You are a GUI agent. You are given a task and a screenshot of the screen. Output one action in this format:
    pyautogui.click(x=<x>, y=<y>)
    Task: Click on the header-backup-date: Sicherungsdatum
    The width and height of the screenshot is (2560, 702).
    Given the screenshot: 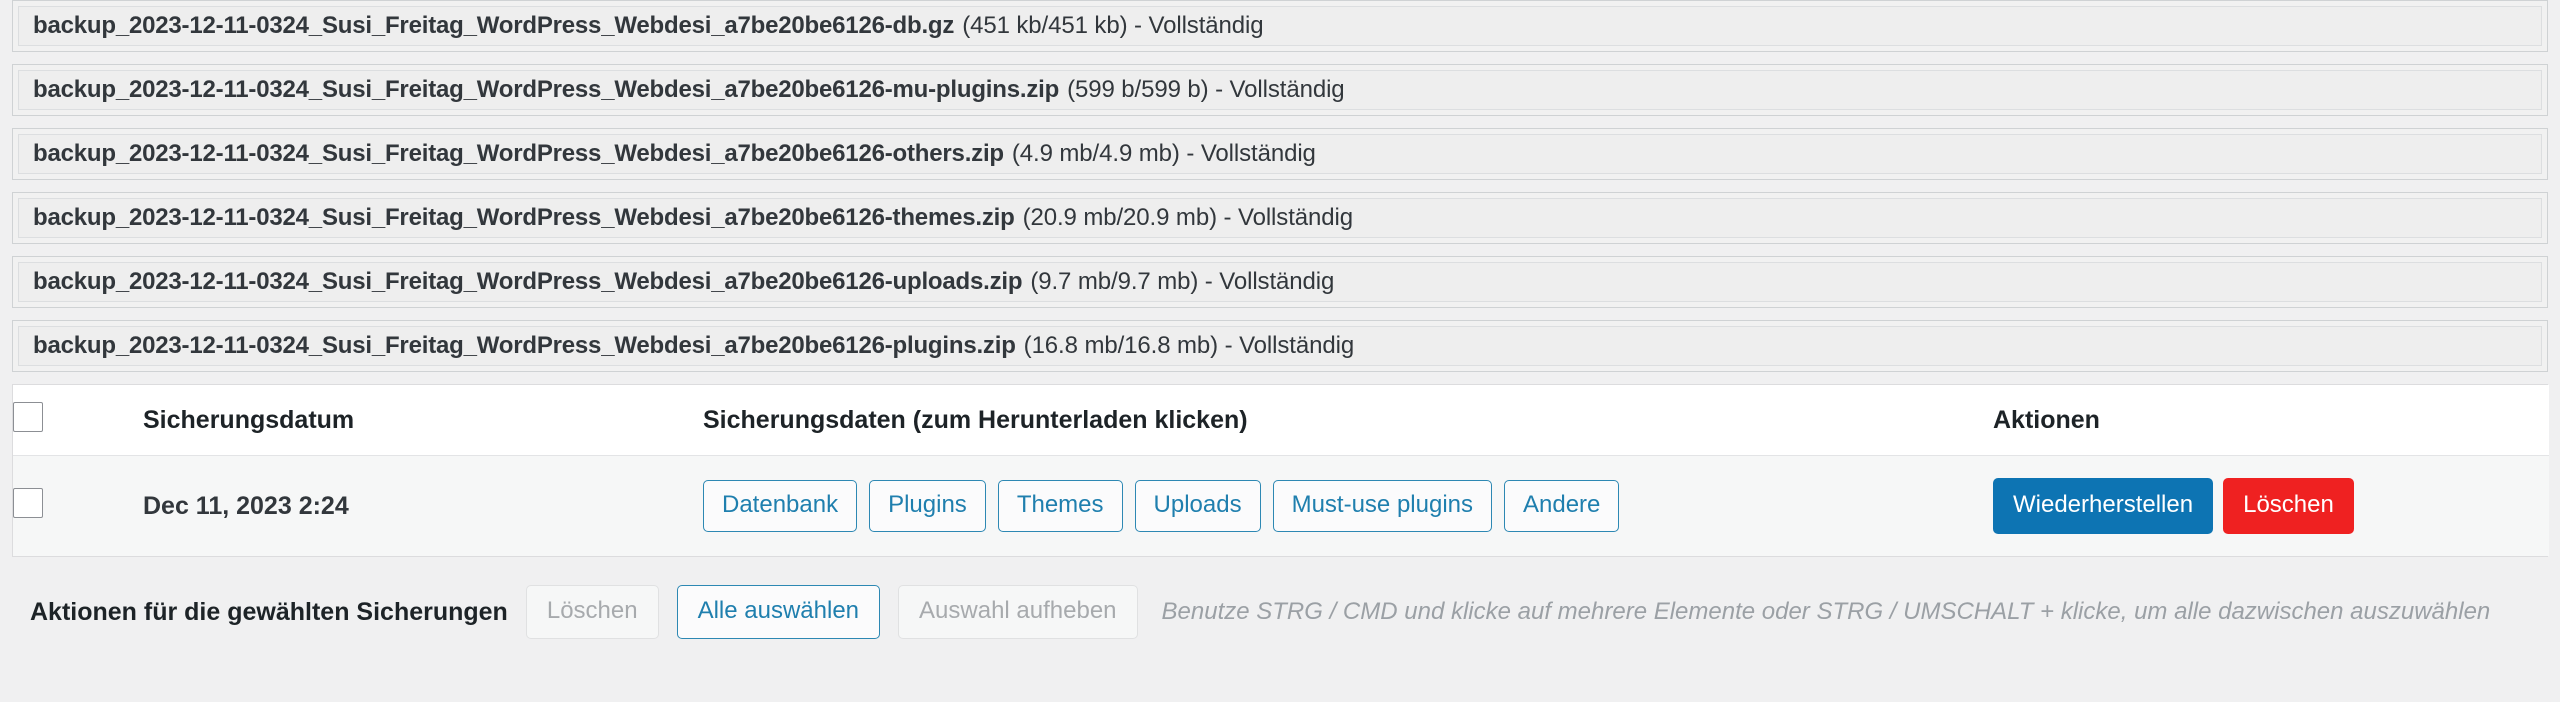 What is the action you would take?
    pyautogui.click(x=423, y=420)
    